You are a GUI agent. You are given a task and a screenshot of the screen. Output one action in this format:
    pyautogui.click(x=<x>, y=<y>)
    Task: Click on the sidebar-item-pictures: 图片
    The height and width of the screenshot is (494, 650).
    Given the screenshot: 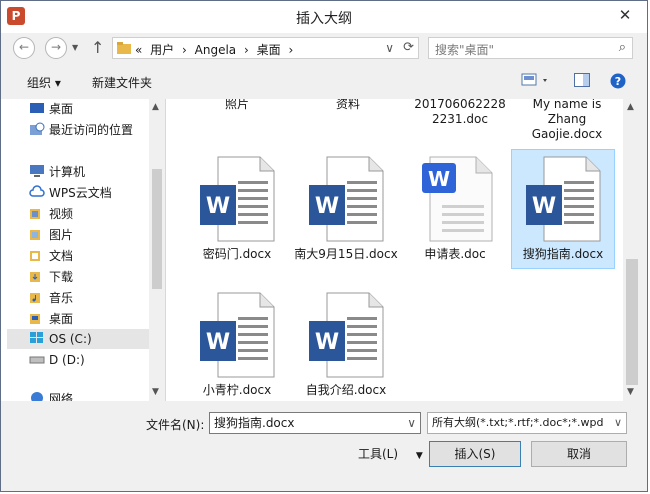 What is the action you would take?
    pyautogui.click(x=51, y=235)
    